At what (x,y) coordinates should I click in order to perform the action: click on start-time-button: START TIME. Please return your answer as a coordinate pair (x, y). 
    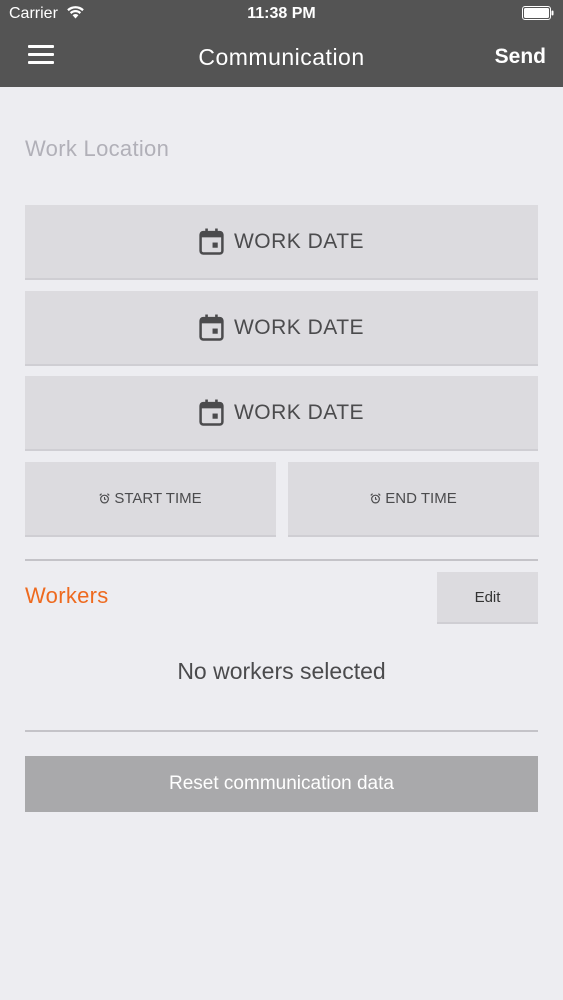
    Looking at the image, I should click on (150, 499).